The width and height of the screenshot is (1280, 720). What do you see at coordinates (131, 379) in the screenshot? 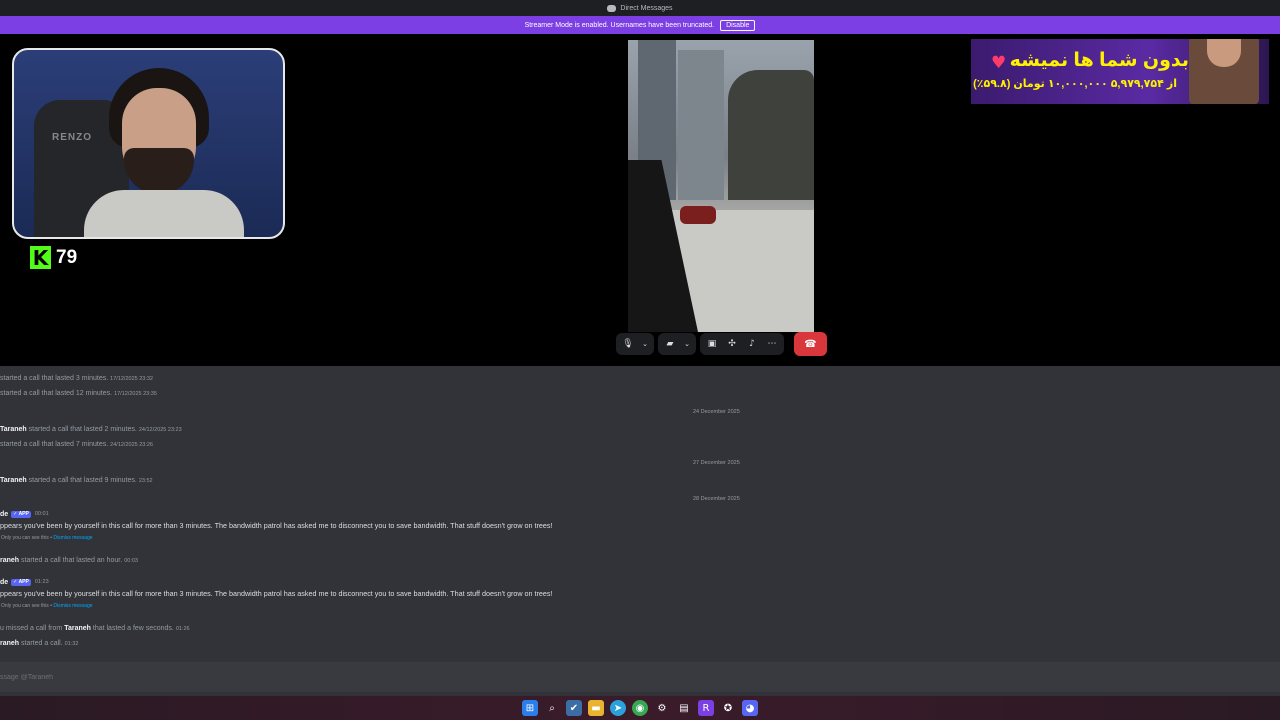
I see `timestamp: 17/12/2025 23:32` at bounding box center [131, 379].